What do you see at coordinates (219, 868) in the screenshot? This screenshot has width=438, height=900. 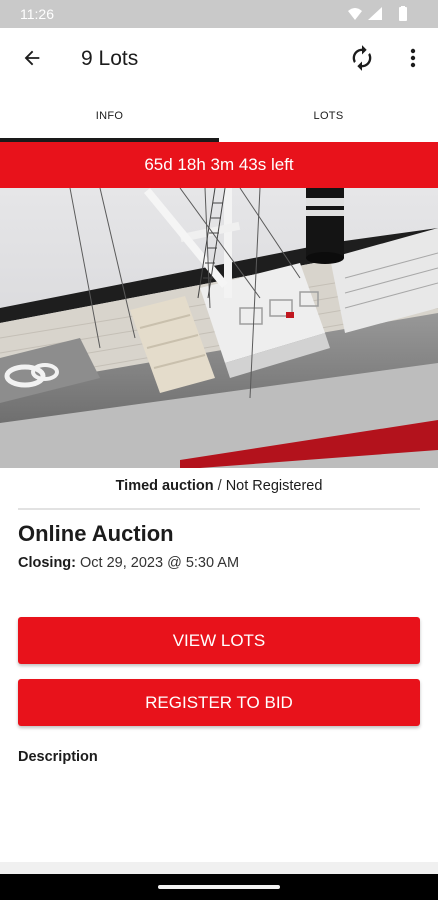 I see `bottom-strip` at bounding box center [219, 868].